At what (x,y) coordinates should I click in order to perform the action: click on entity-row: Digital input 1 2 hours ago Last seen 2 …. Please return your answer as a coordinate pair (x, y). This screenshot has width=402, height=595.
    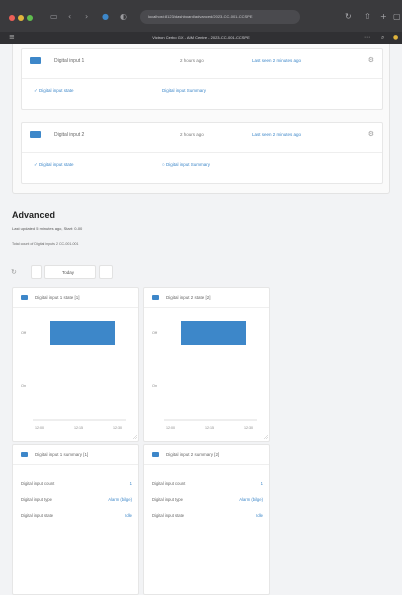
    Looking at the image, I should click on (202, 64).